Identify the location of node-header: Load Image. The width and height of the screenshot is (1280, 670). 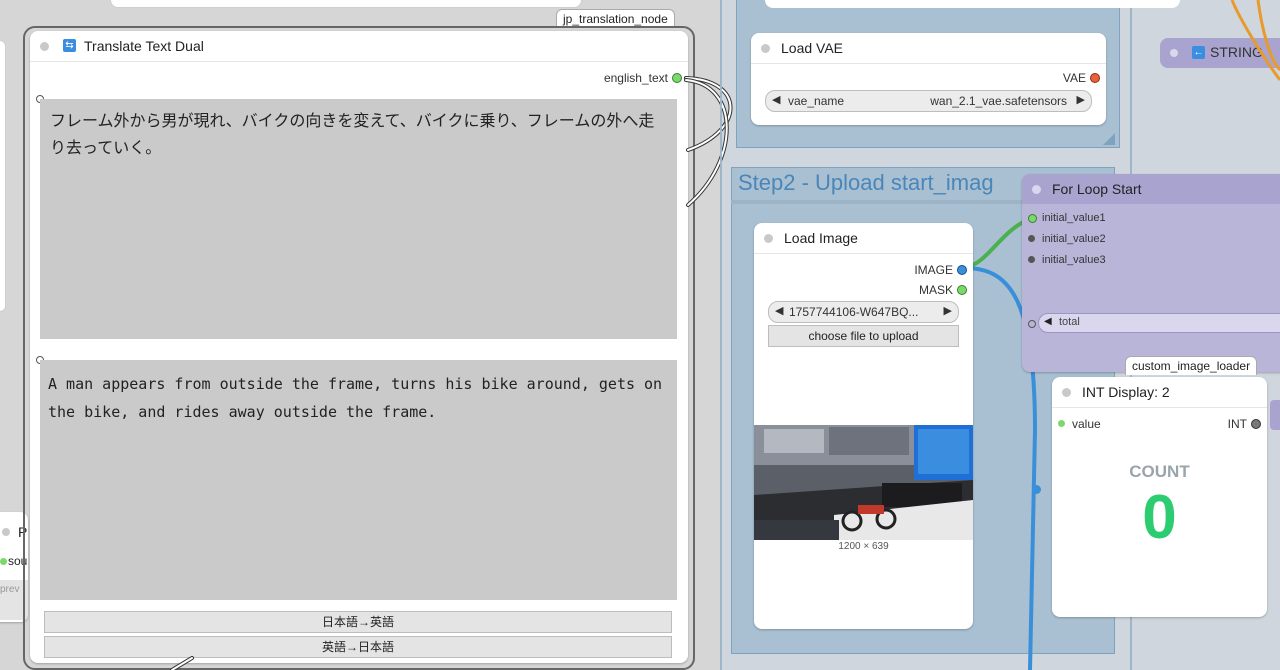
(863, 238).